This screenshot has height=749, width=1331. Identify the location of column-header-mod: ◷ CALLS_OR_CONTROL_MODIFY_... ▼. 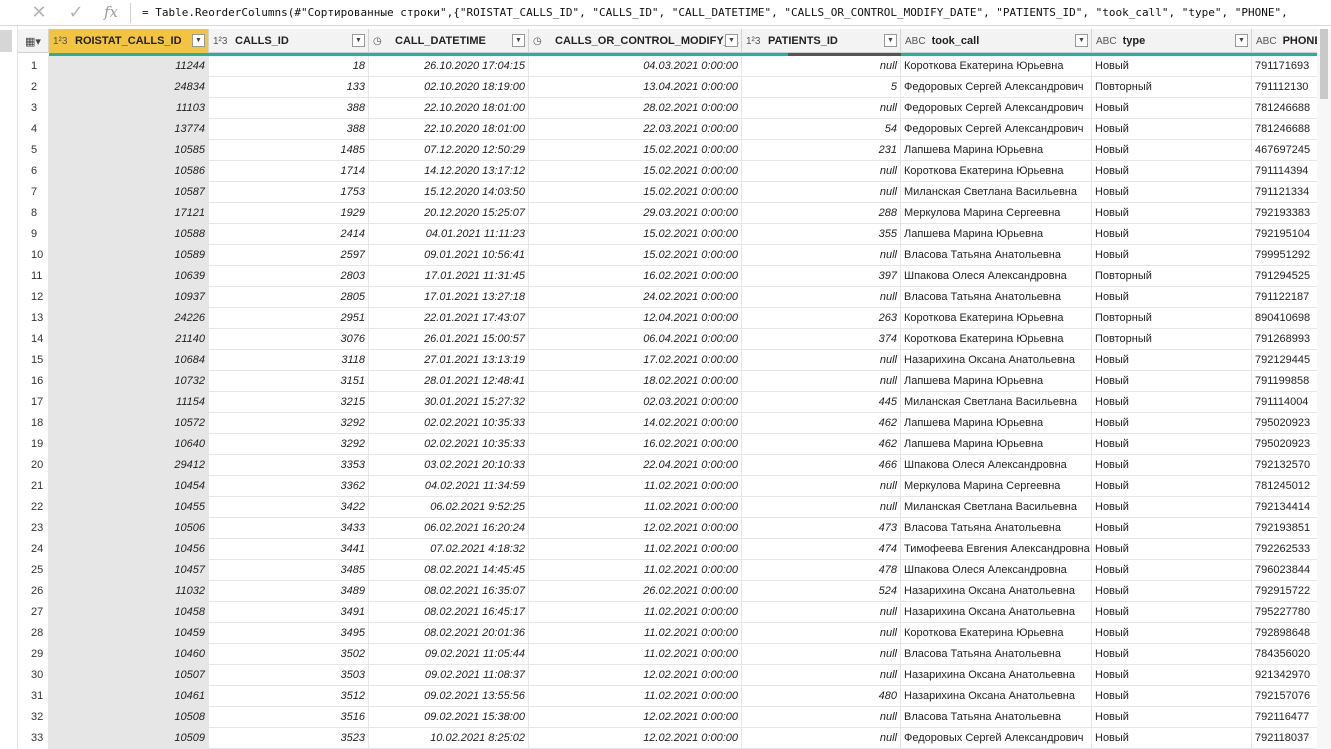
(635, 41).